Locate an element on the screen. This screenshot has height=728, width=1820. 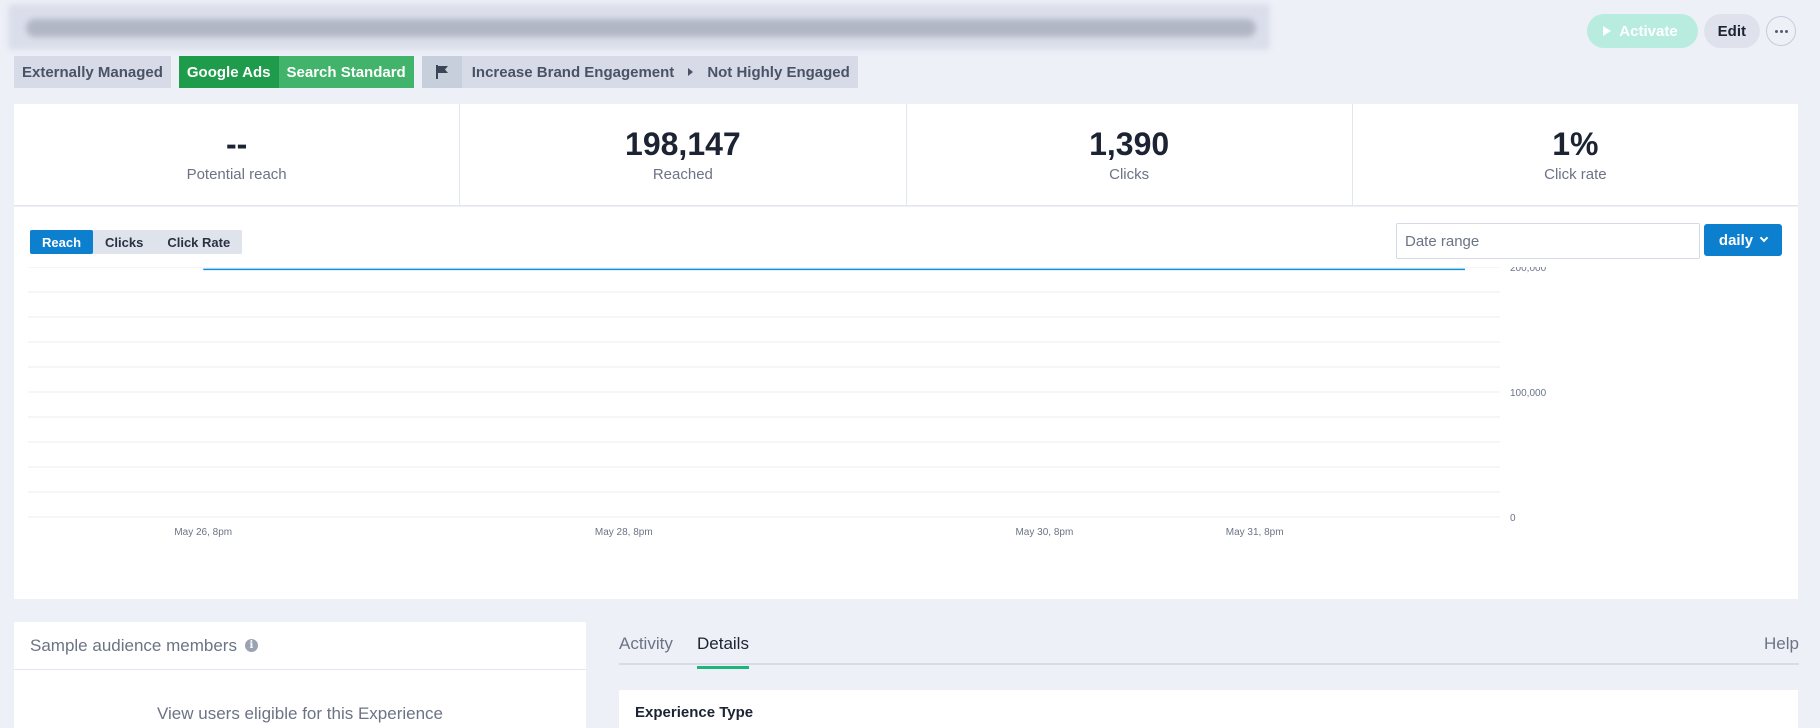
metric-toggle: Reach Clicks Click Rate is located at coordinates (136, 242).